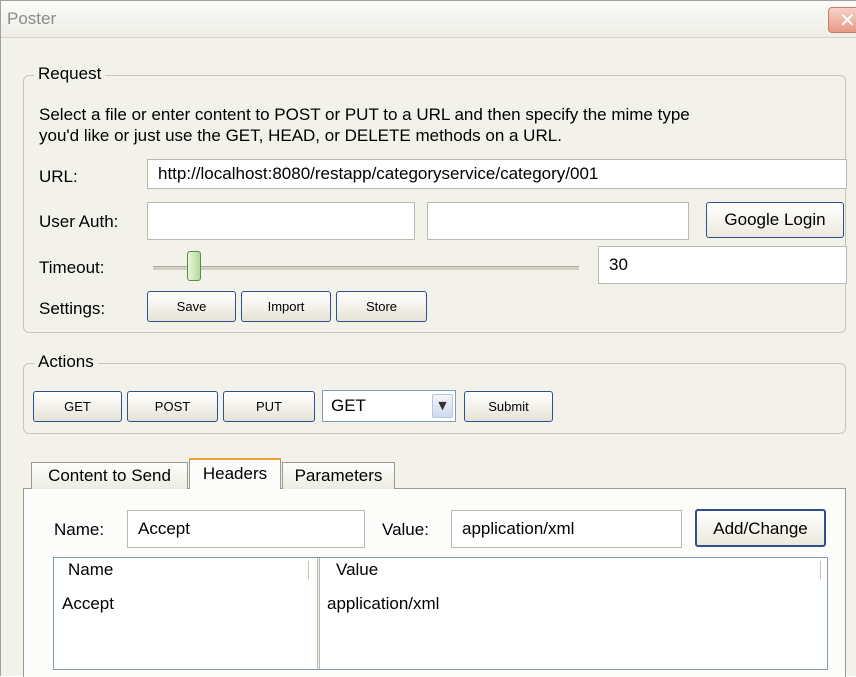 The height and width of the screenshot is (677, 856). Describe the element at coordinates (191, 306) in the screenshot. I see `save-button: Save` at that location.